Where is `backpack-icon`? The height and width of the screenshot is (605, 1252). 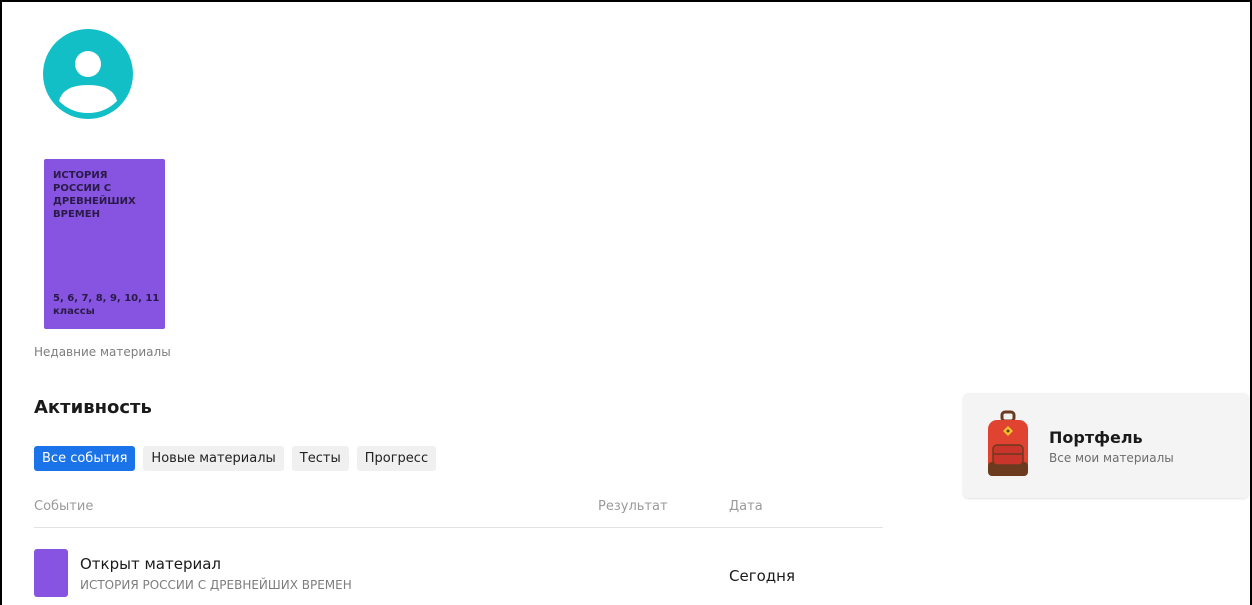
backpack-icon is located at coordinates (1008, 446).